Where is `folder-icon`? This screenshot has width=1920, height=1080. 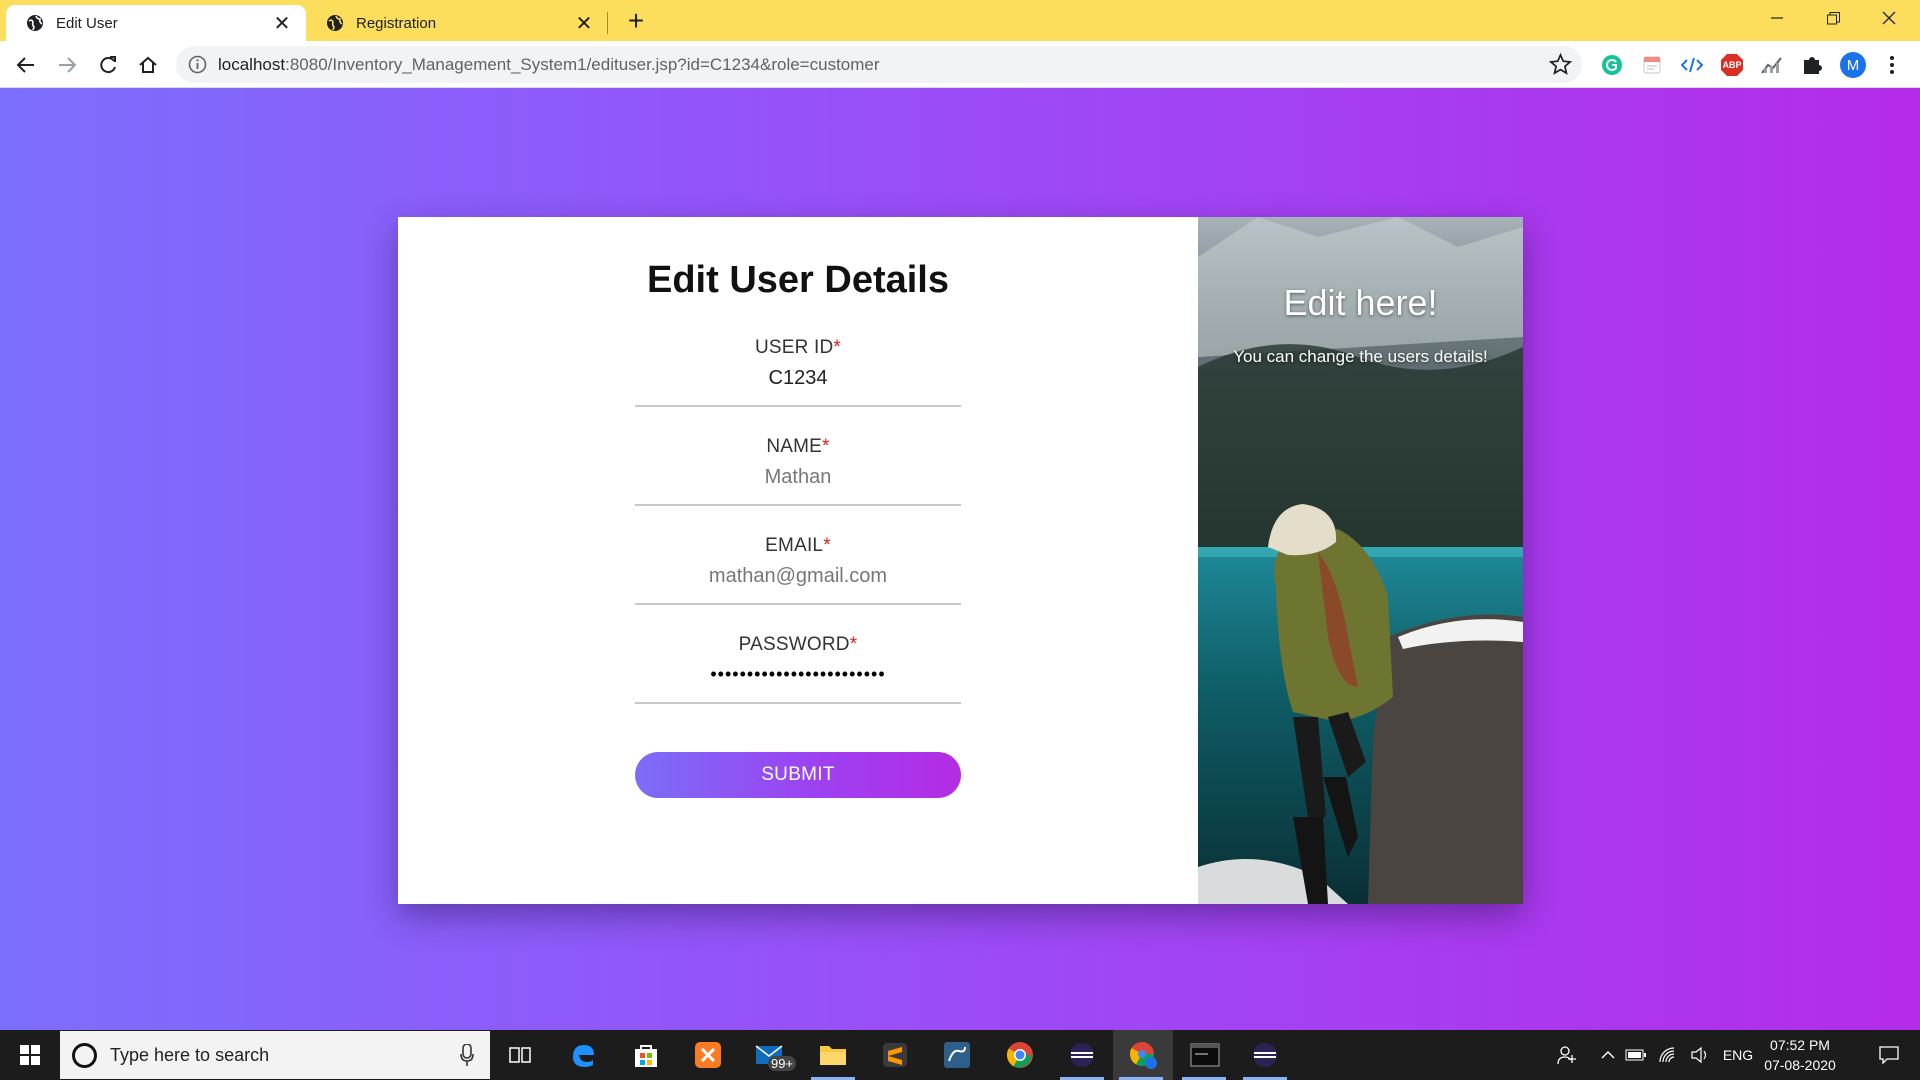
folder-icon is located at coordinates (833, 1055).